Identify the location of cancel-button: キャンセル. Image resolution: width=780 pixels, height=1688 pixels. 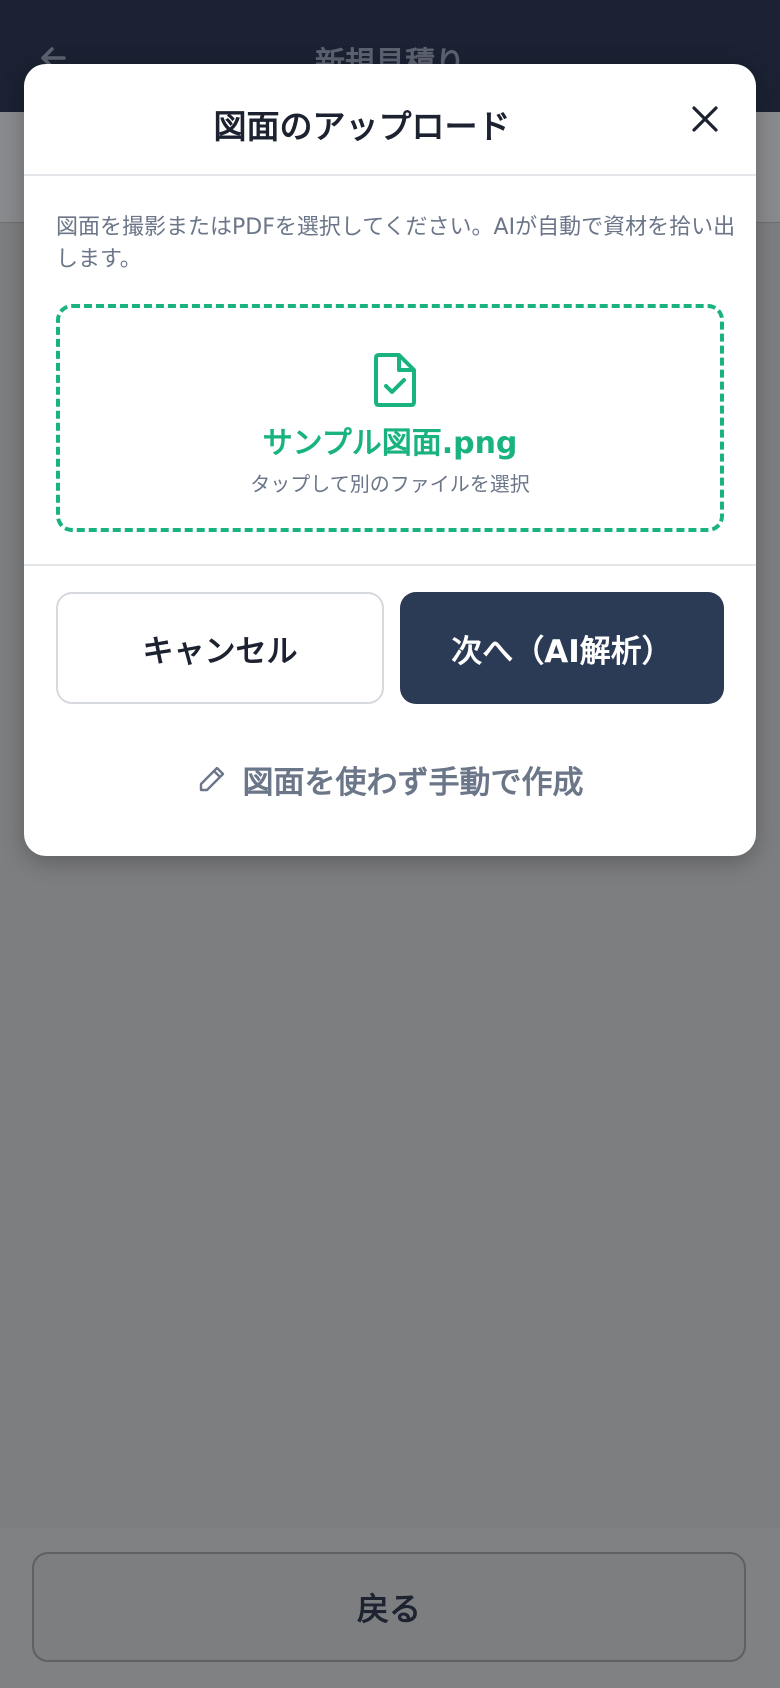
(220, 648).